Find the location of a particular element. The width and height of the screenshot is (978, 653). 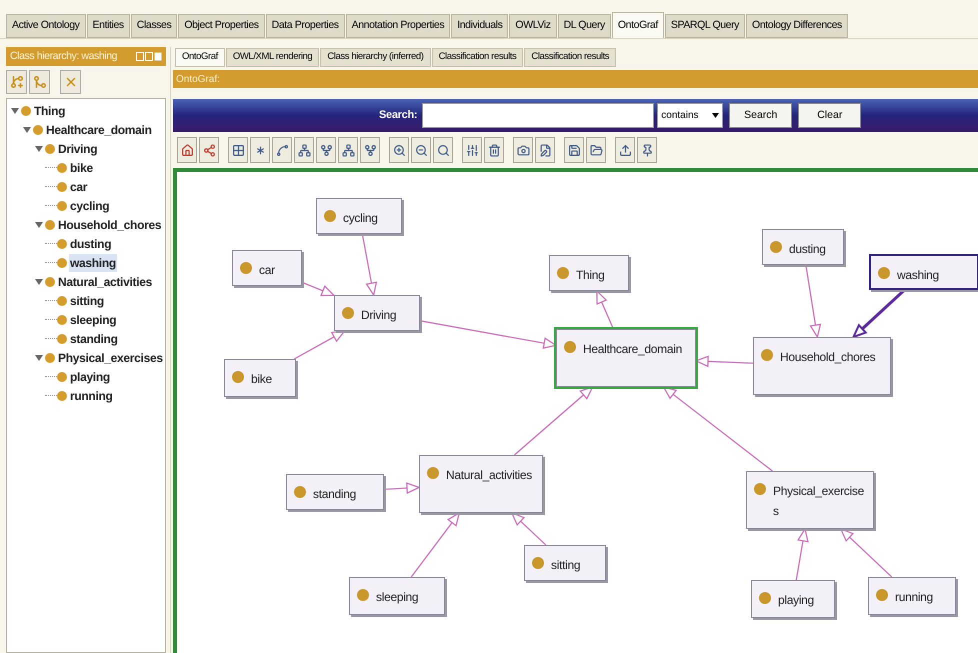

tree-item: playing is located at coordinates (90, 377).